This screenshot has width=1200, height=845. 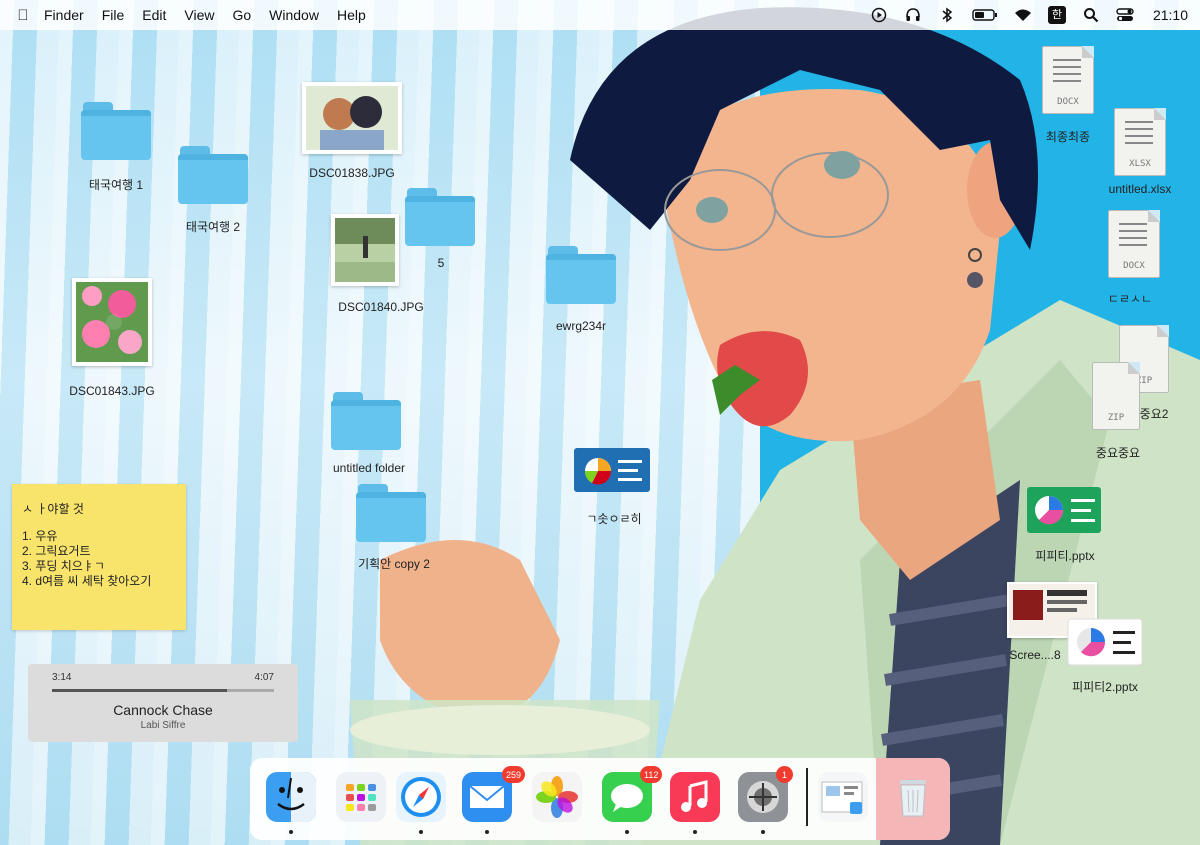 What do you see at coordinates (116, 185) in the screenshot?
I see `folder-label: 태국여행 1` at bounding box center [116, 185].